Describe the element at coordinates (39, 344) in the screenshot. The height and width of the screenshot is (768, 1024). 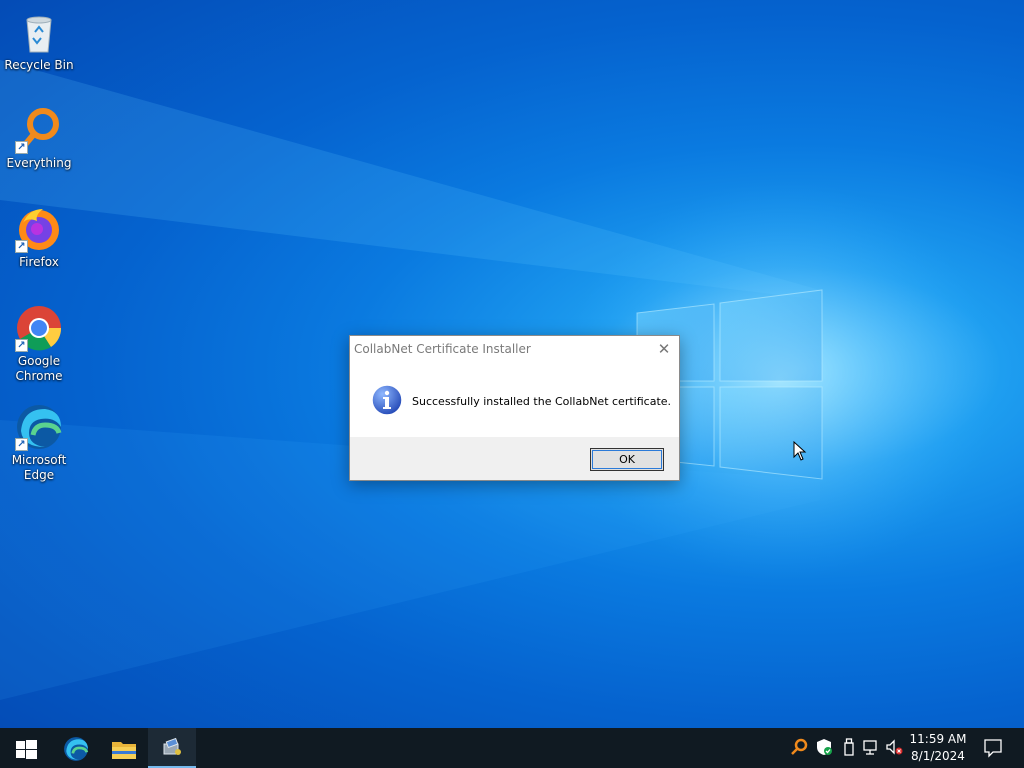
I see `desktop-icon-chrome: ↗ Google Chrome` at that location.